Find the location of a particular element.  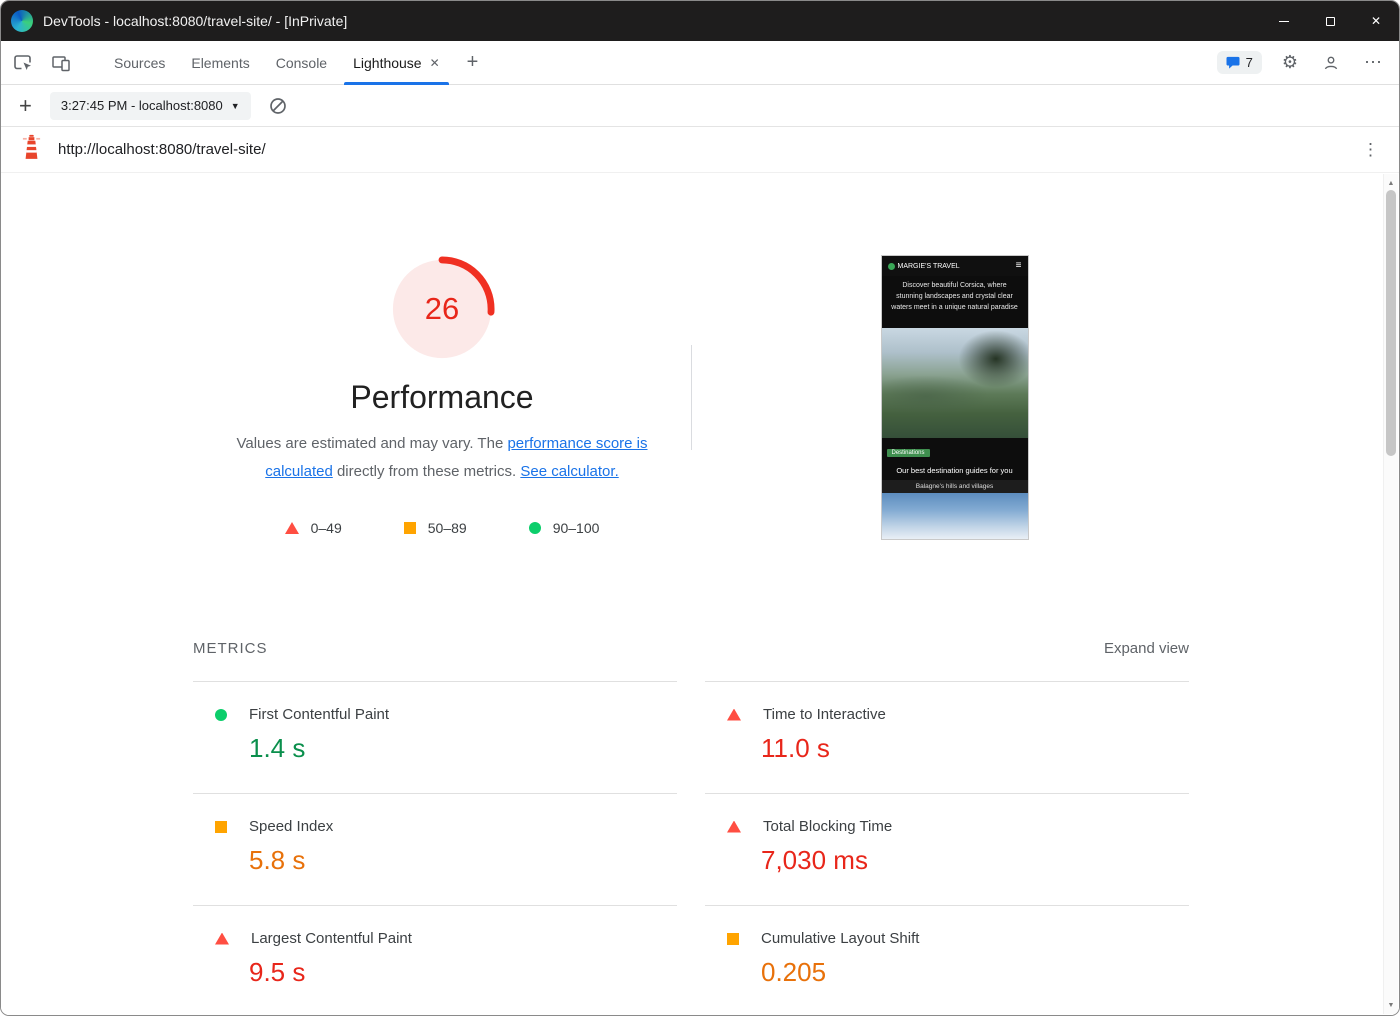

metrics-section-title: METRICS is located at coordinates (230, 648).